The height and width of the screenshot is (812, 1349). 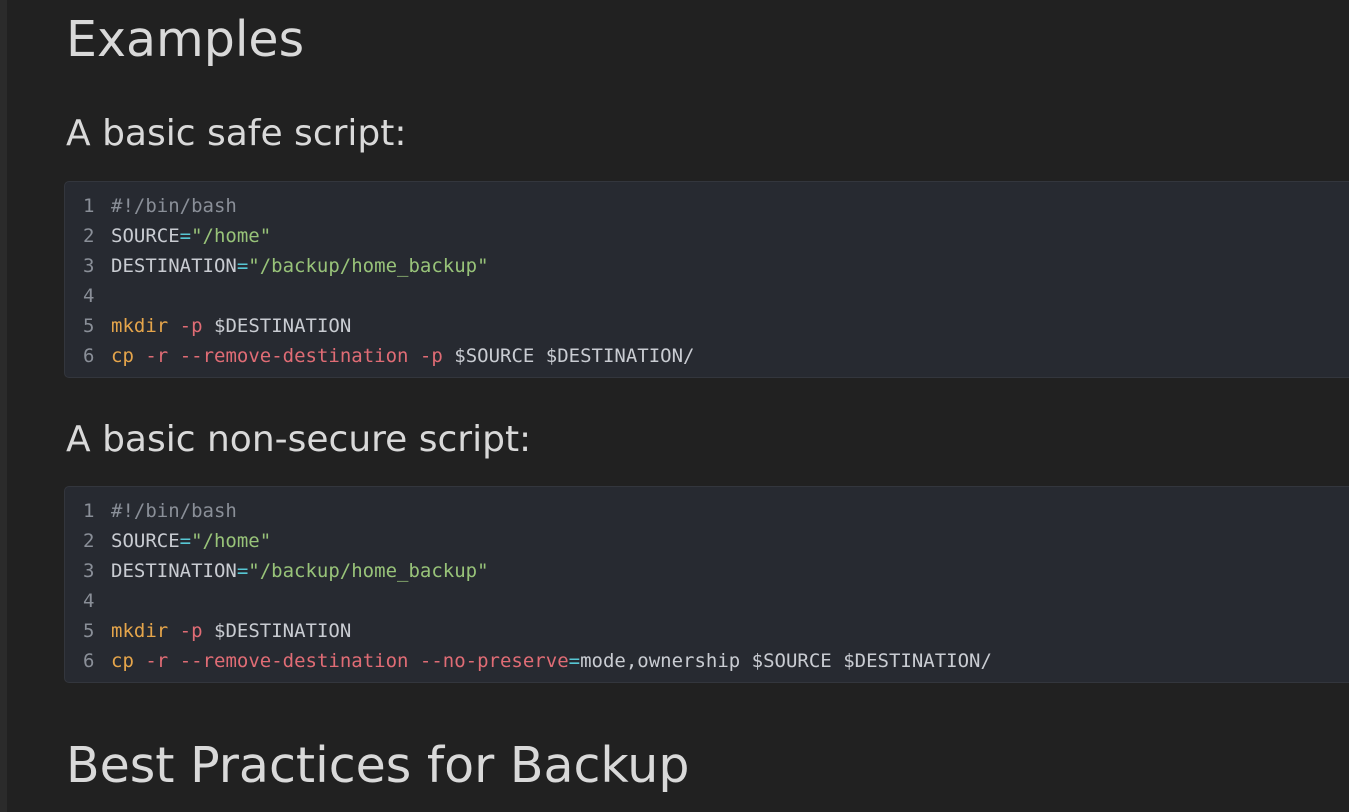 What do you see at coordinates (236, 133) in the screenshot?
I see `heading-safe-script: A basic safe script:` at bounding box center [236, 133].